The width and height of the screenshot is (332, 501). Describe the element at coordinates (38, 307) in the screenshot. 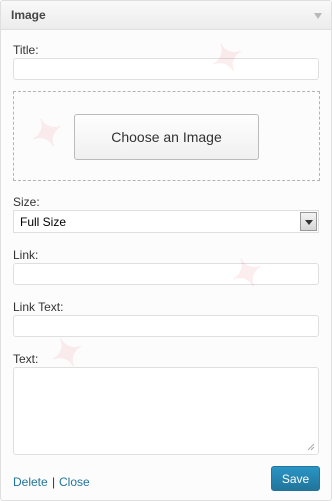

I see `link-text-label: Link Text:` at that location.